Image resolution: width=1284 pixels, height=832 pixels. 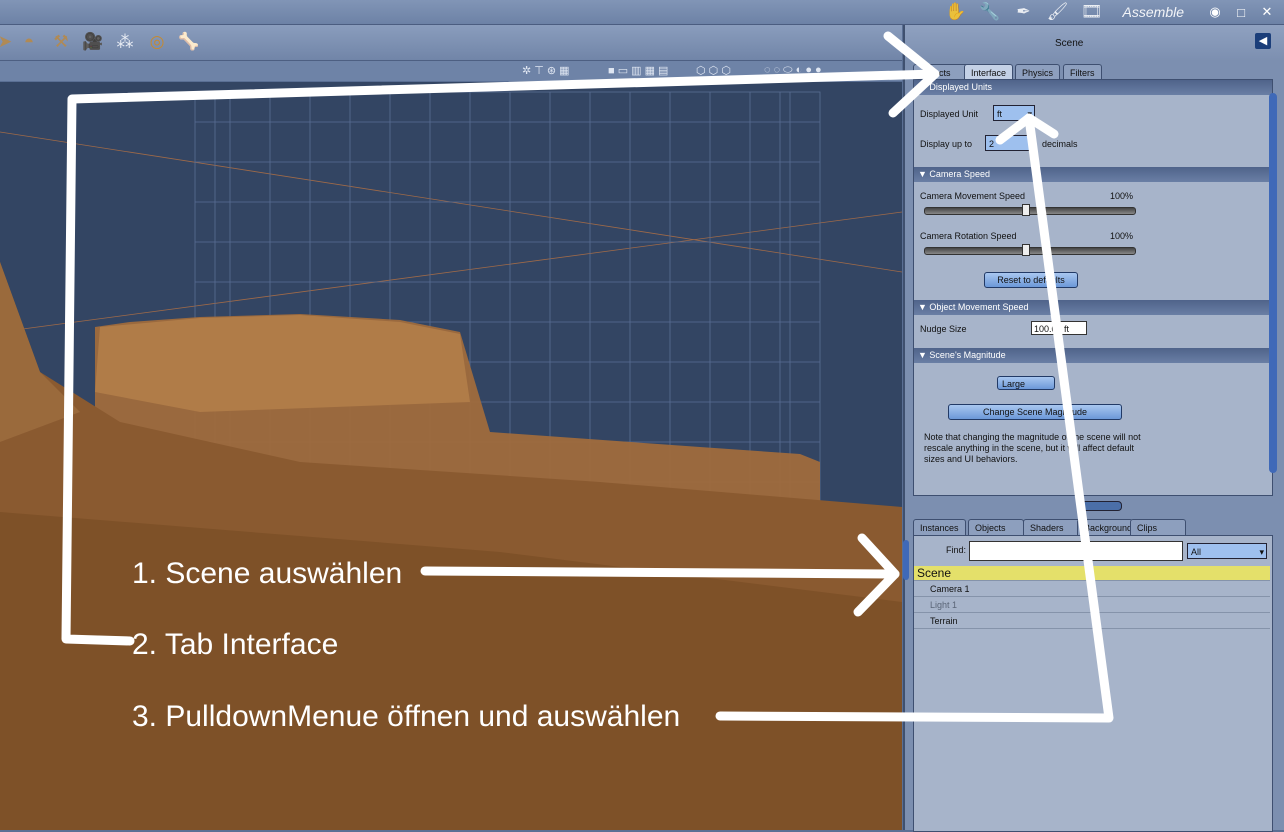 I want to click on find-label: Find:, so click(x=956, y=550).